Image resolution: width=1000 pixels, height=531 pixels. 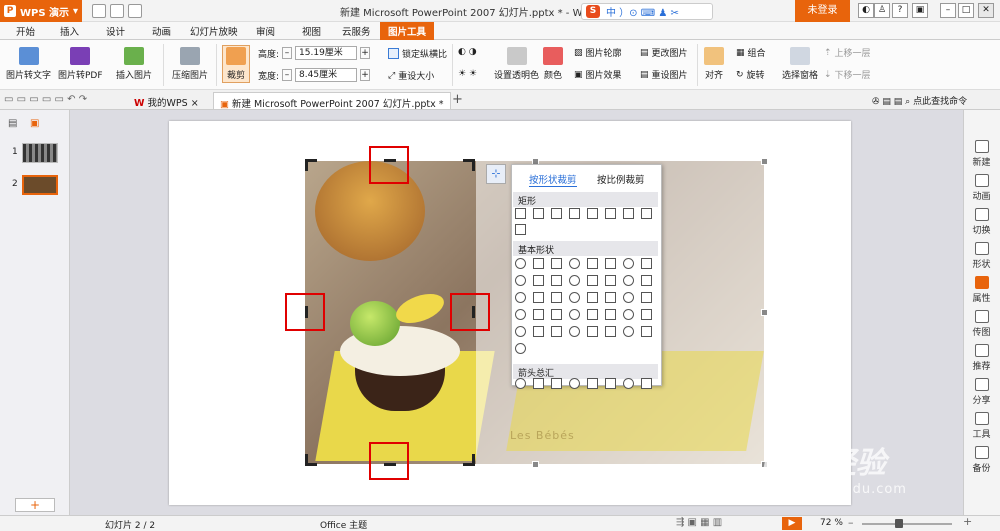 What do you see at coordinates (356, 31) in the screenshot?
I see `tab-cloud: 云服务` at bounding box center [356, 31].